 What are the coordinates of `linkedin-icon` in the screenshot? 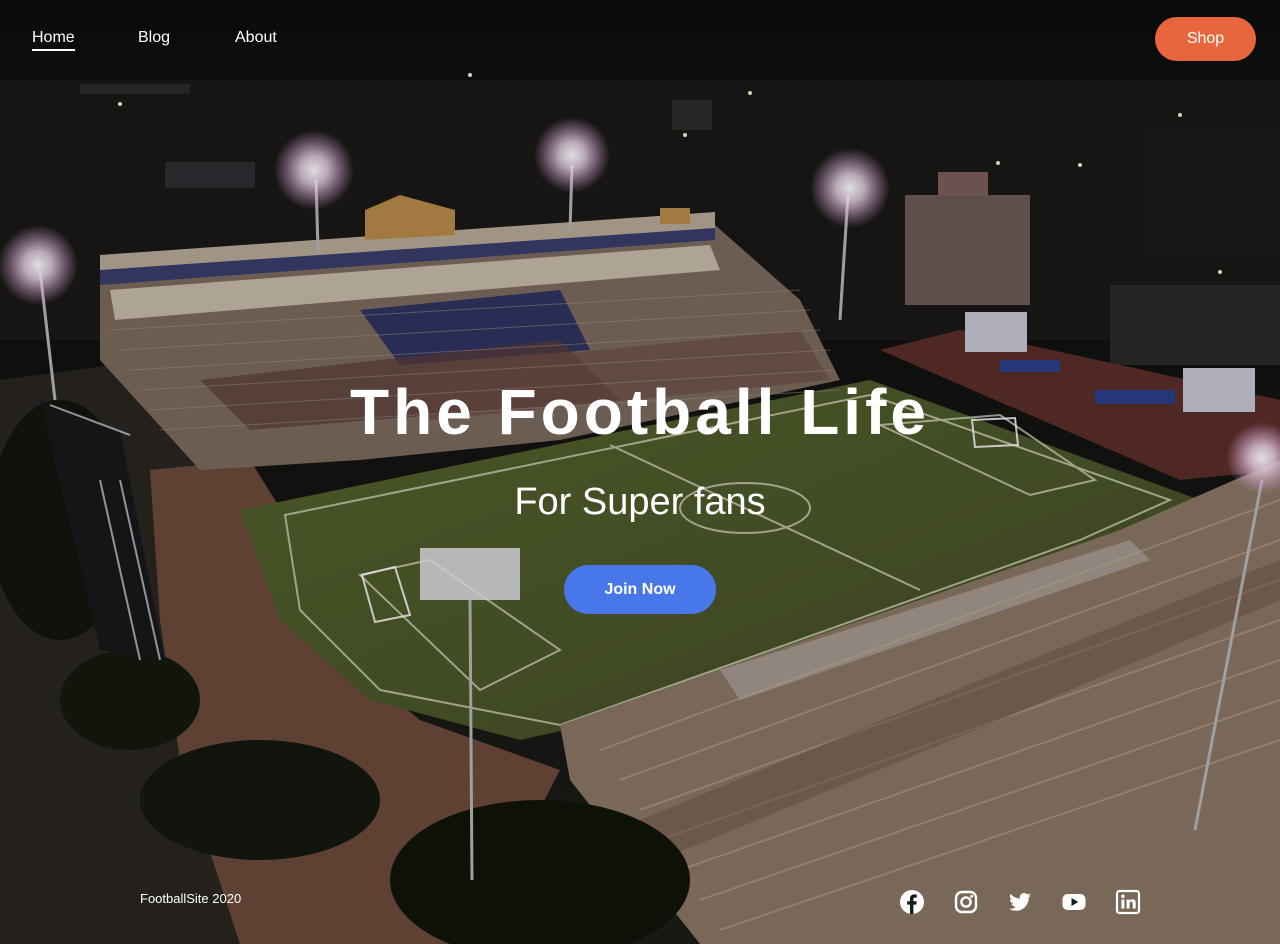 It's located at (1128, 902).